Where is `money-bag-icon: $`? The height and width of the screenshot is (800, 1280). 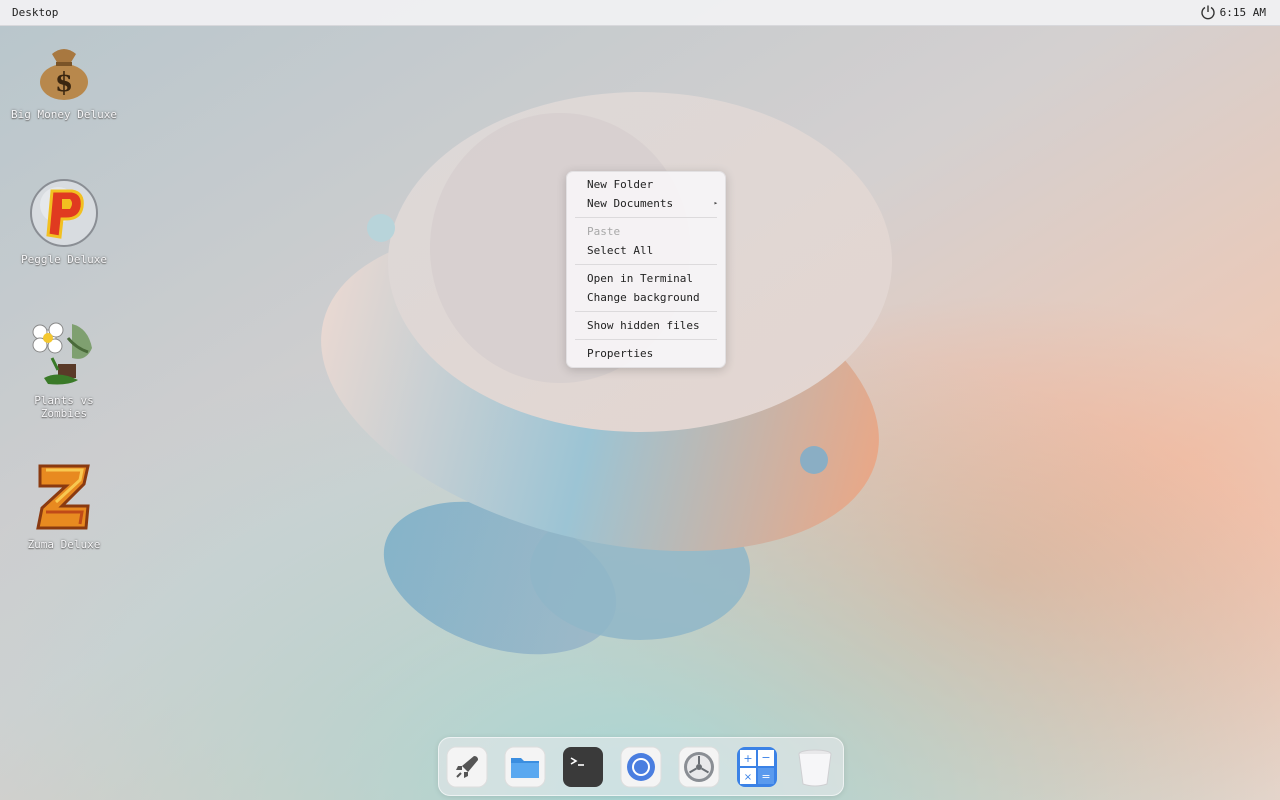
money-bag-icon: $ is located at coordinates (64, 74).